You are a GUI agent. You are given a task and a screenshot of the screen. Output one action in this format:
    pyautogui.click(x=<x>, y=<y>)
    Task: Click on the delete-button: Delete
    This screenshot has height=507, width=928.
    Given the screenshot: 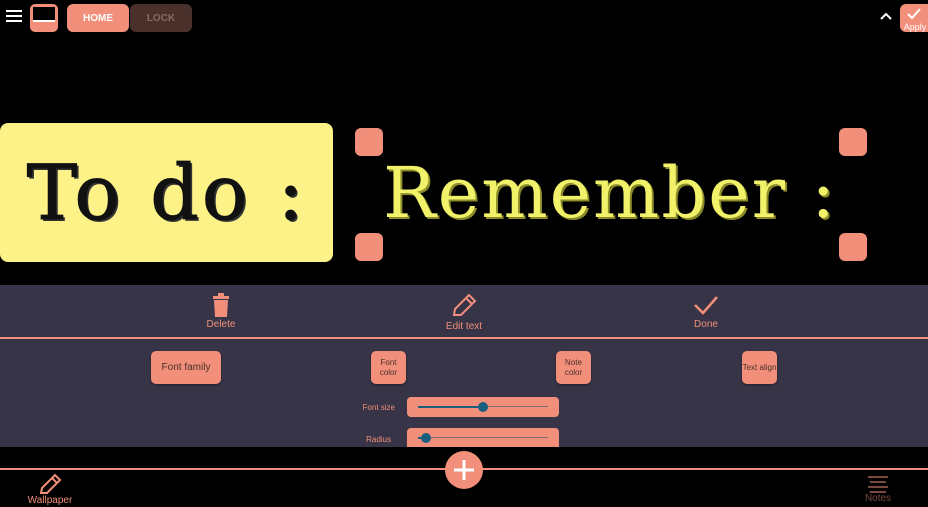 What is the action you would take?
    pyautogui.click(x=221, y=311)
    